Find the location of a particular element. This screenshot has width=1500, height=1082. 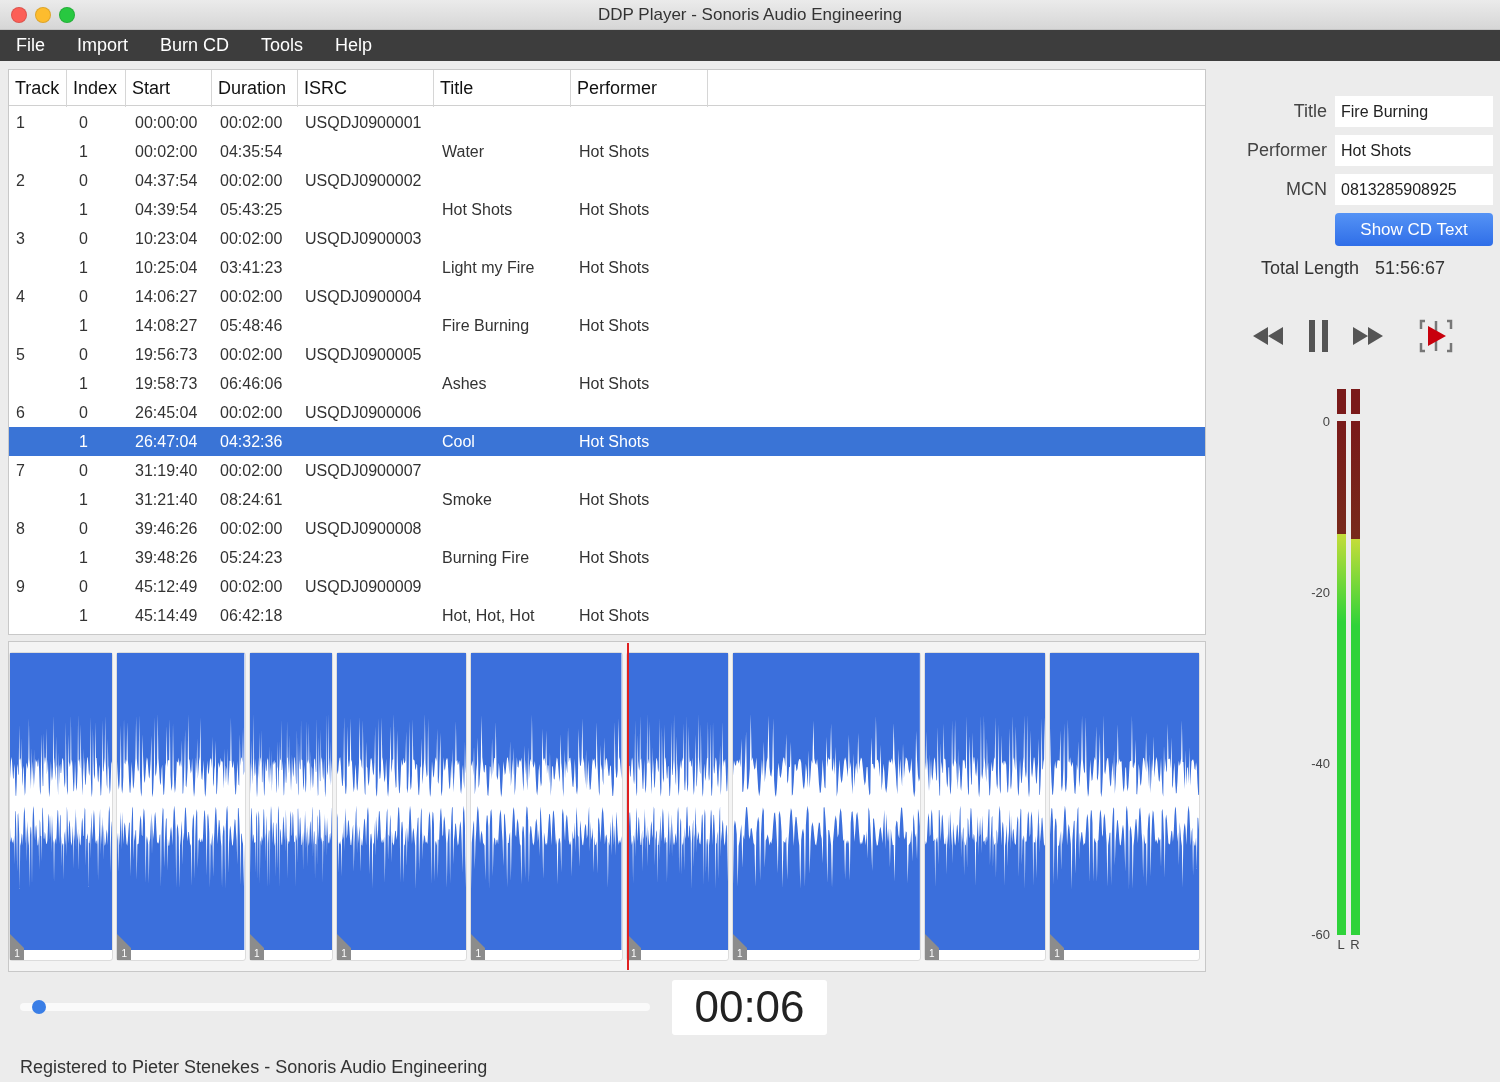

table-row: 1 39:48:26 05:24:23 Burning Fire Hot Shots is located at coordinates (607, 557).